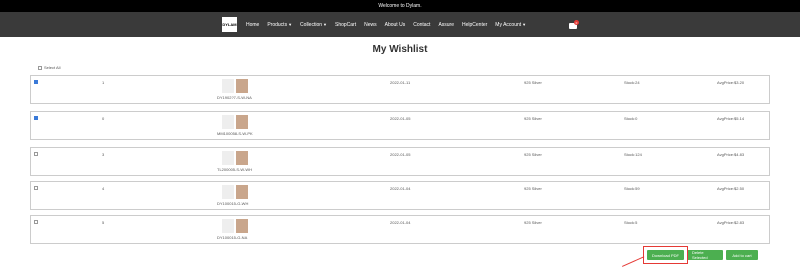 This screenshot has height=278, width=800. I want to click on row-stock: Stock:24, so click(632, 82).